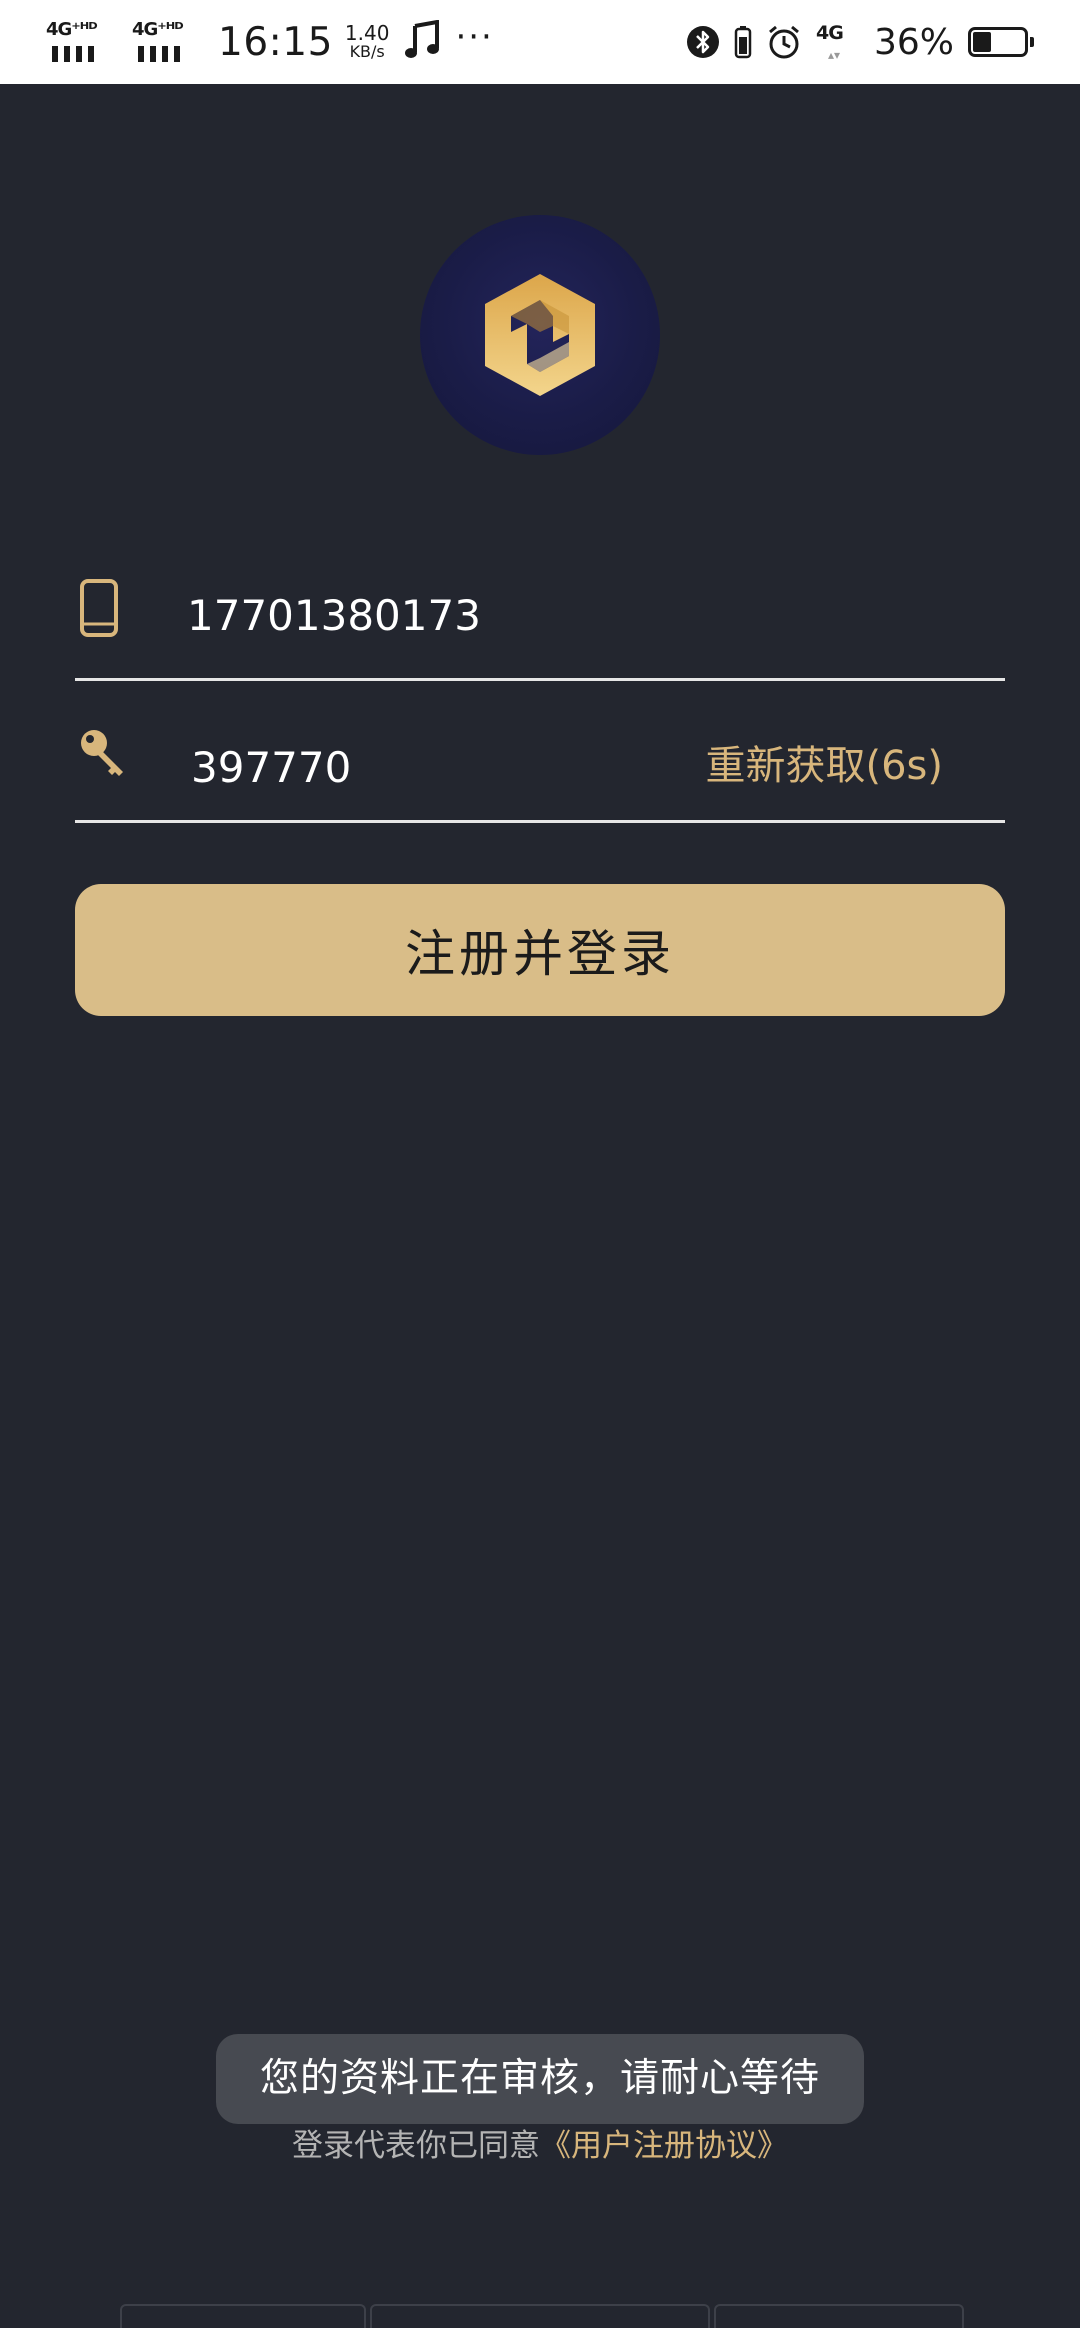 This screenshot has height=2328, width=1080. Describe the element at coordinates (72, 29) in the screenshot. I see `signal-1-label: 4G⁺ᴴᴰ` at that location.